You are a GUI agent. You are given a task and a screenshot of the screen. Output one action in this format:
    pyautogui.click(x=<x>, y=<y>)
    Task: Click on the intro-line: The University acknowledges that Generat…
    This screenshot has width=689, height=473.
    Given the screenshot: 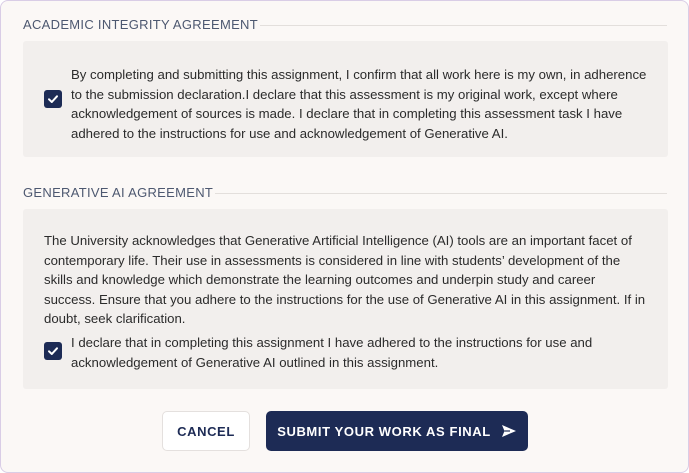 What is the action you would take?
    pyautogui.click(x=338, y=240)
    